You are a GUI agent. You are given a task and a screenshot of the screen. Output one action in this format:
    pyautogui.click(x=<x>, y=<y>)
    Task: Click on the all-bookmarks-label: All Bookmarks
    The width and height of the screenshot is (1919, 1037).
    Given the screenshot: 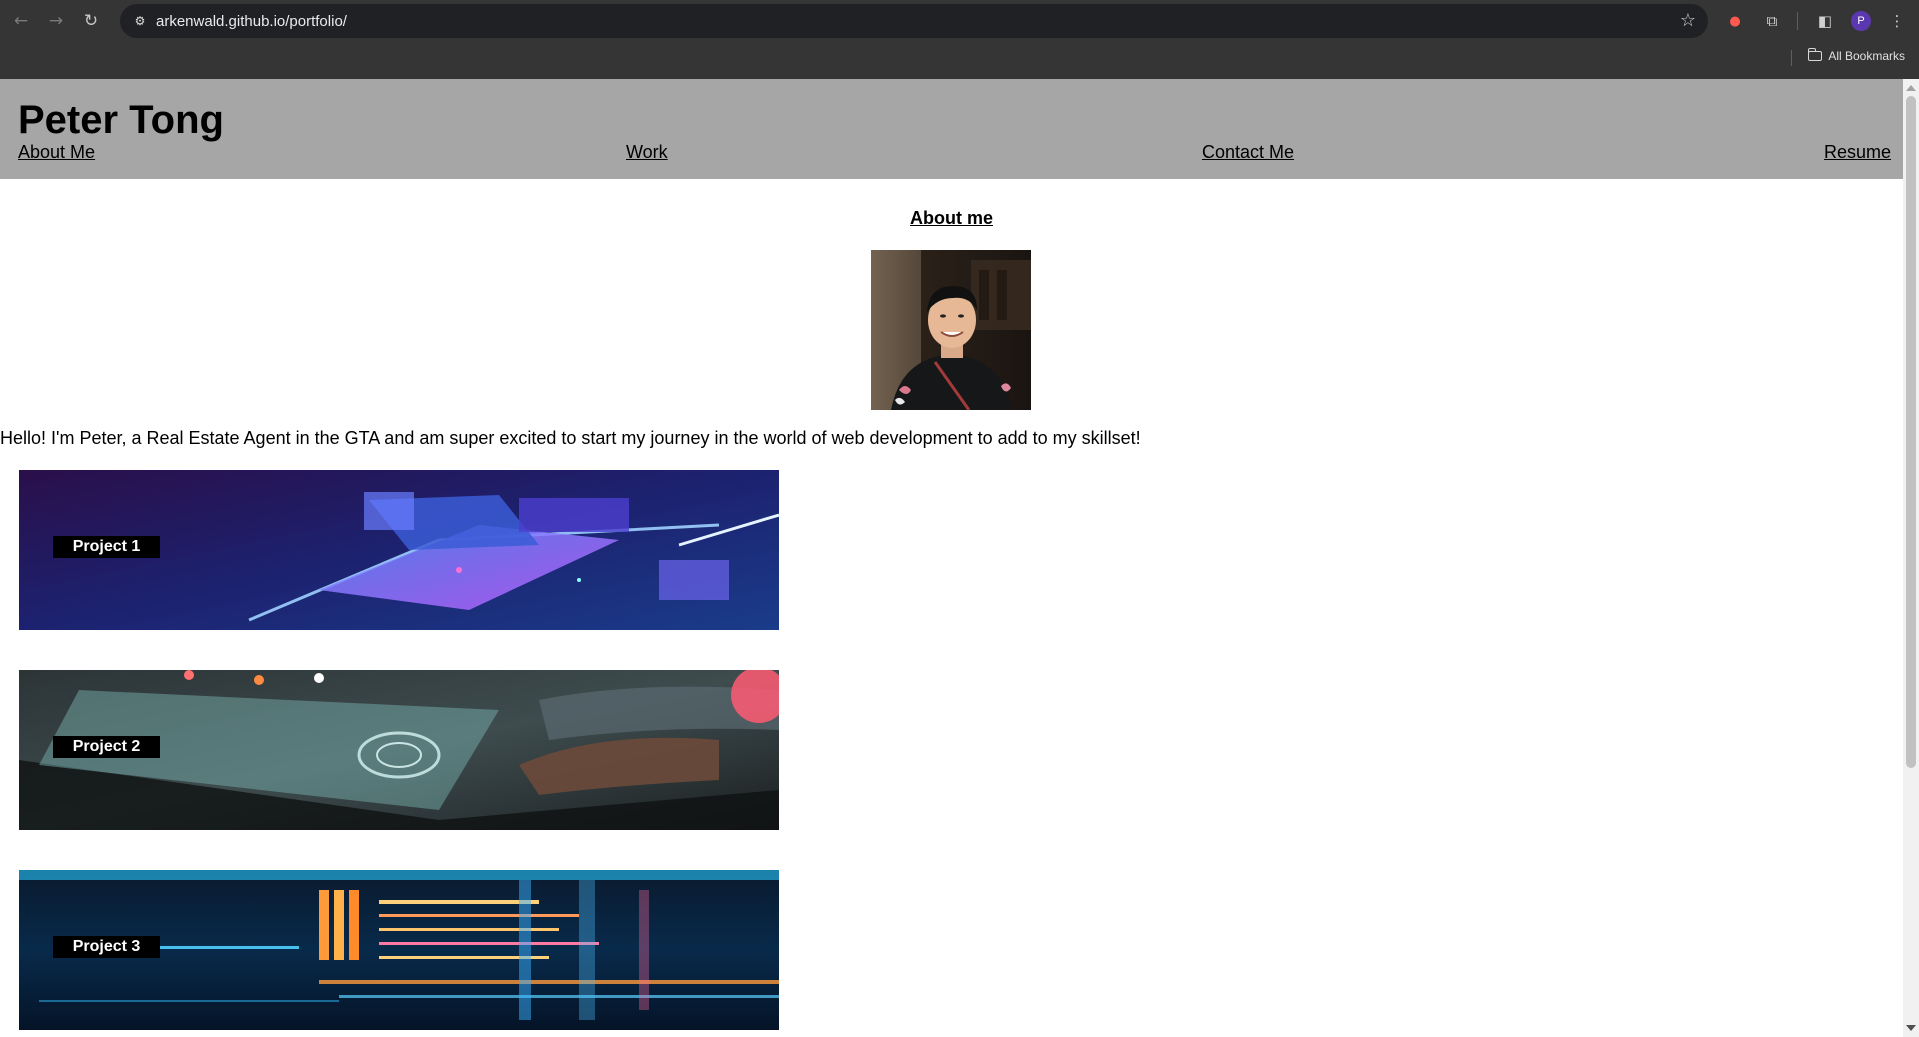 What is the action you would take?
    pyautogui.click(x=1866, y=56)
    